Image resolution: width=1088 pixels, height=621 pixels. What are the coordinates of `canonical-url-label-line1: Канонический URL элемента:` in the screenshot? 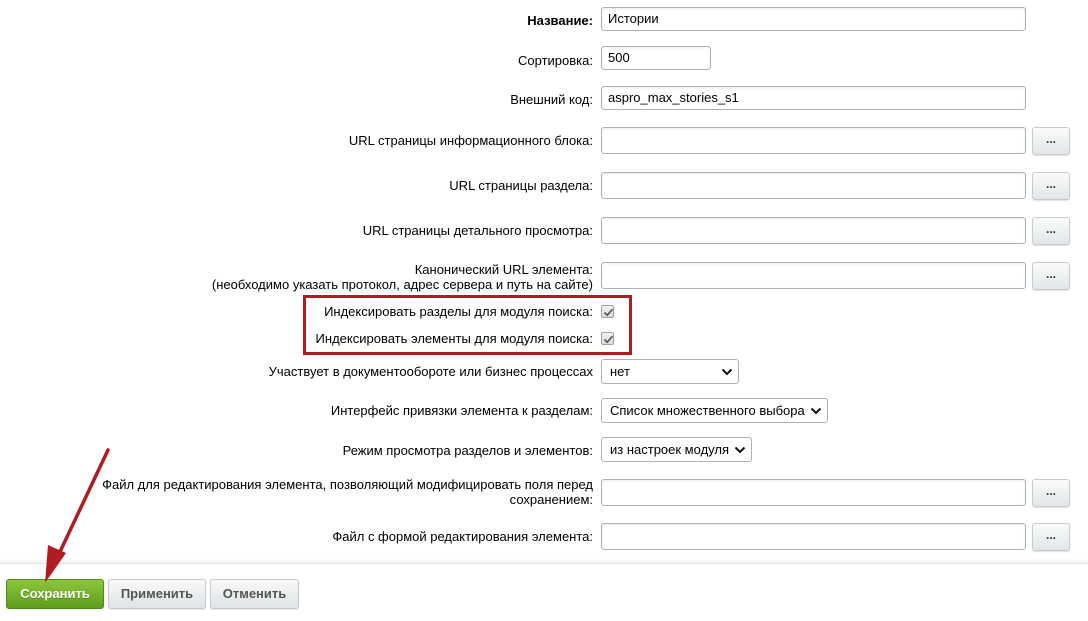 It's located at (503, 269).